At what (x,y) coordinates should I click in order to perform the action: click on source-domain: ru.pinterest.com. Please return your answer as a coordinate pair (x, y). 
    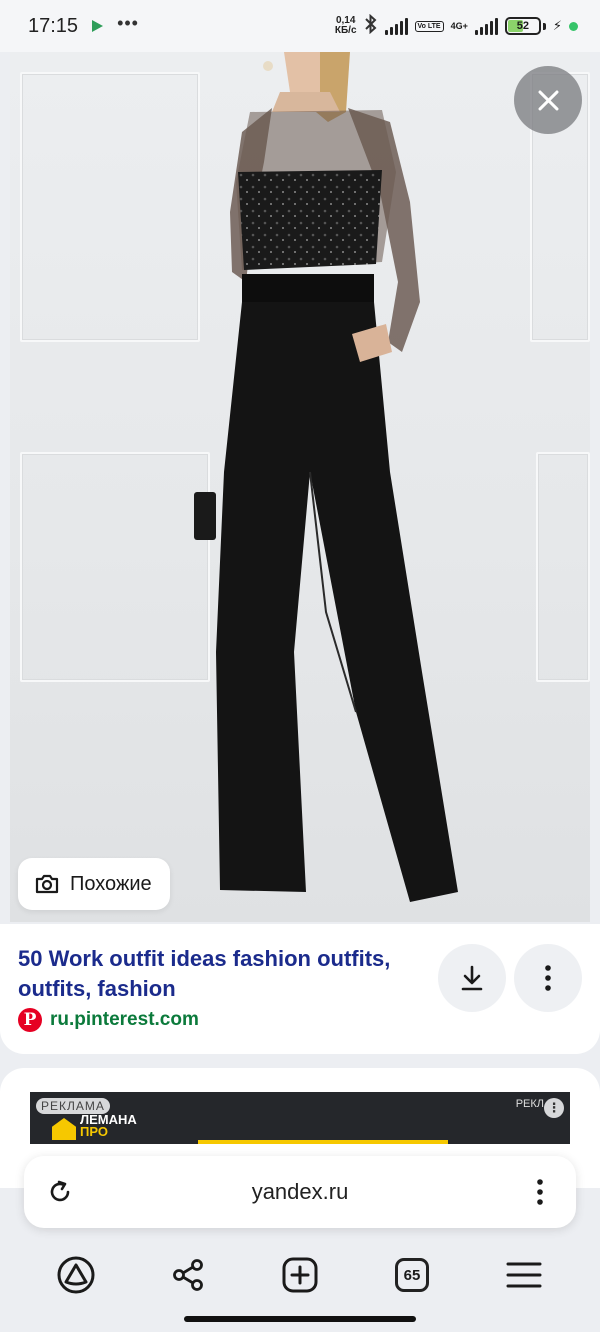
    Looking at the image, I should click on (124, 1019).